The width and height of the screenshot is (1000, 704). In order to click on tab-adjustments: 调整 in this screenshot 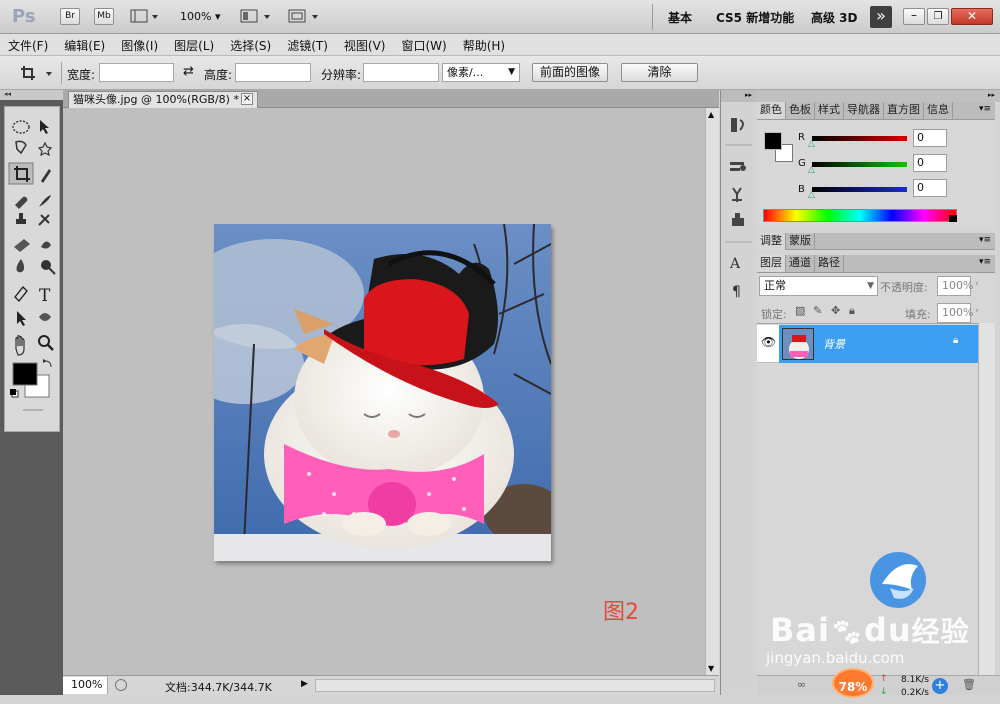, I will do `click(771, 241)`.